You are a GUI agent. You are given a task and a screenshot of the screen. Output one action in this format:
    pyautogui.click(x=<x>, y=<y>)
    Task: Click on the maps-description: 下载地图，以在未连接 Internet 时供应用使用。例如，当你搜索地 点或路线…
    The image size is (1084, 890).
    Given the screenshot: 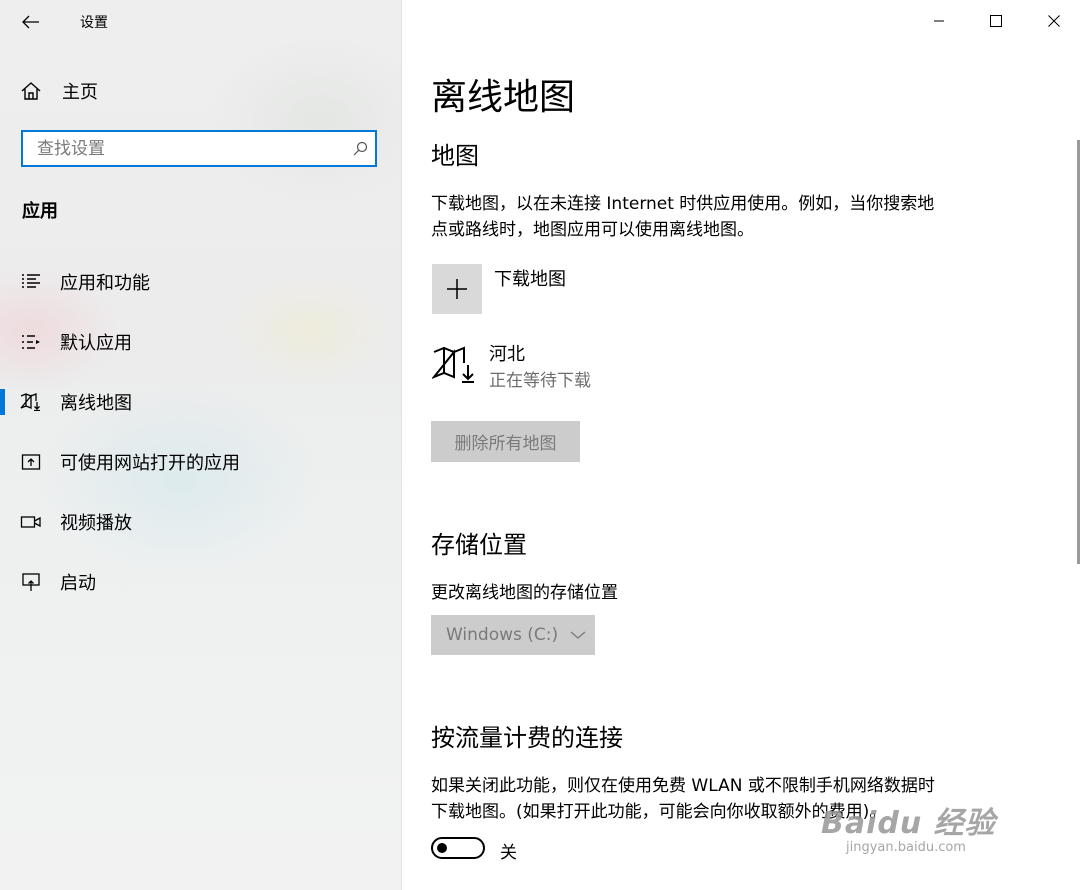 What is the action you would take?
    pyautogui.click(x=721, y=217)
    